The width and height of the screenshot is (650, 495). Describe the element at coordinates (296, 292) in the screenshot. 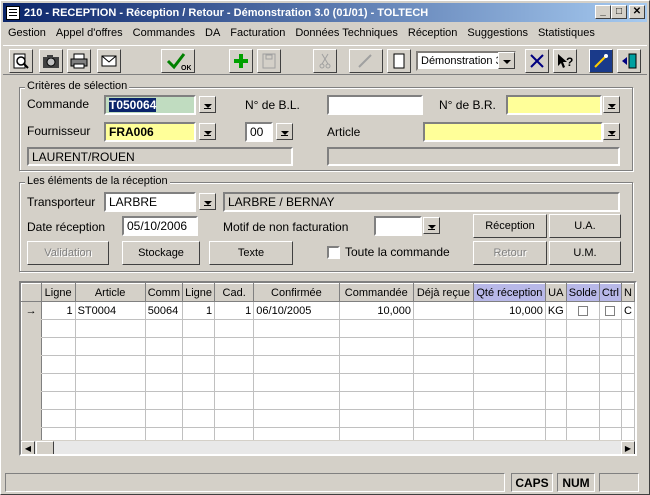

I see `col-confirmee: Confirmée` at that location.